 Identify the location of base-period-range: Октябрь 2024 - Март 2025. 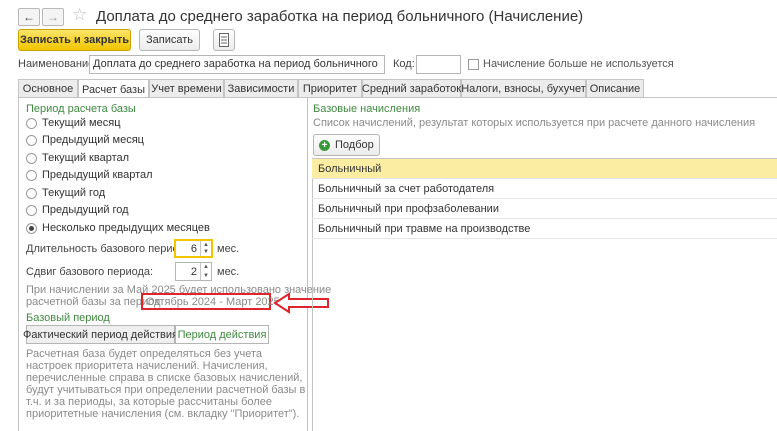
(213, 302).